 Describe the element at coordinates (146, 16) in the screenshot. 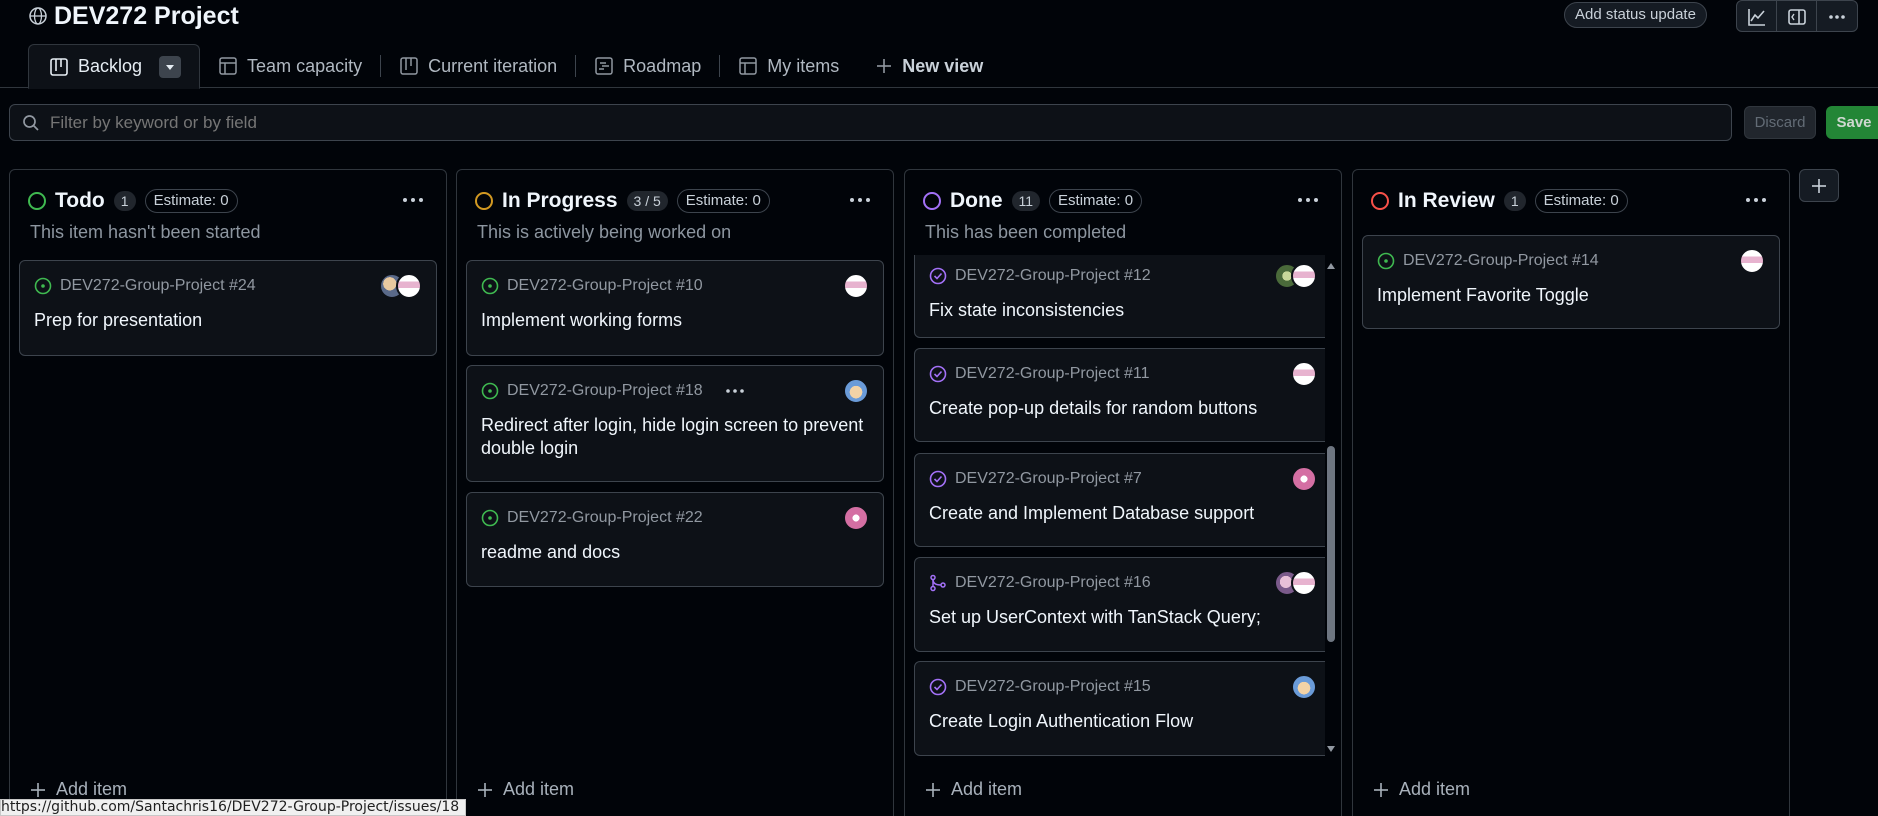

I see `project-title: DEV272 Project` at that location.